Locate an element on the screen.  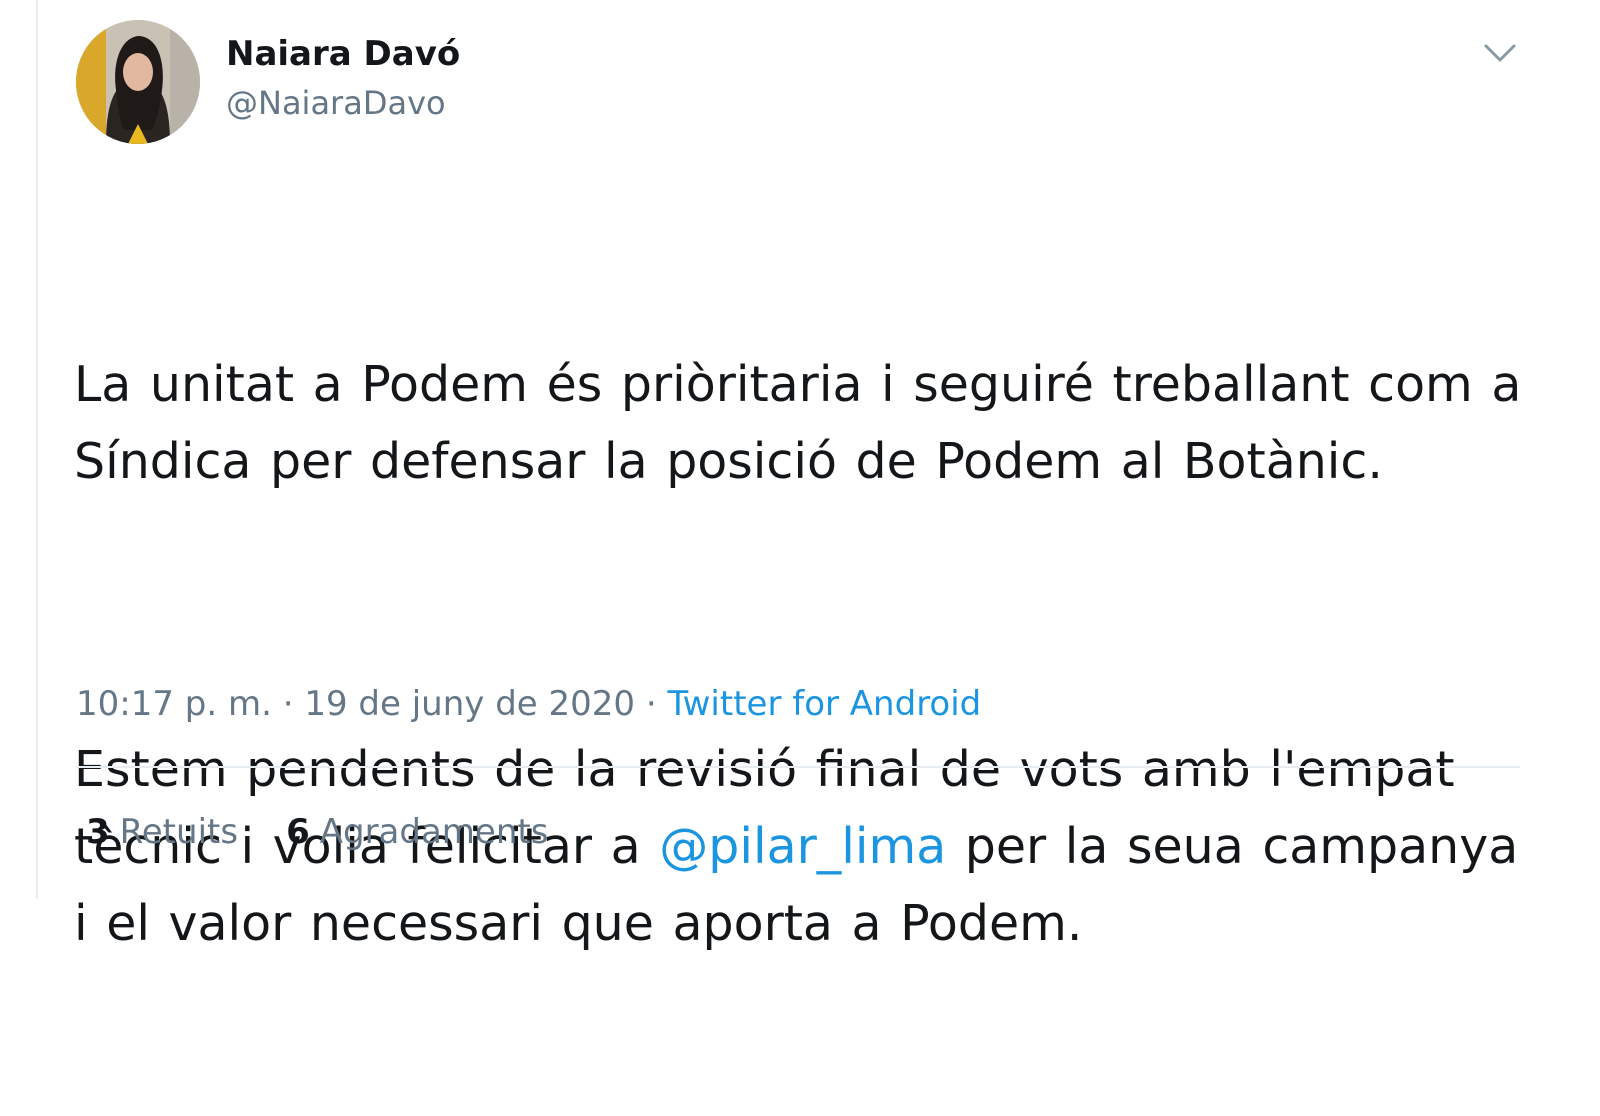
likes-stat: 6 Agradaments is located at coordinates (417, 832).